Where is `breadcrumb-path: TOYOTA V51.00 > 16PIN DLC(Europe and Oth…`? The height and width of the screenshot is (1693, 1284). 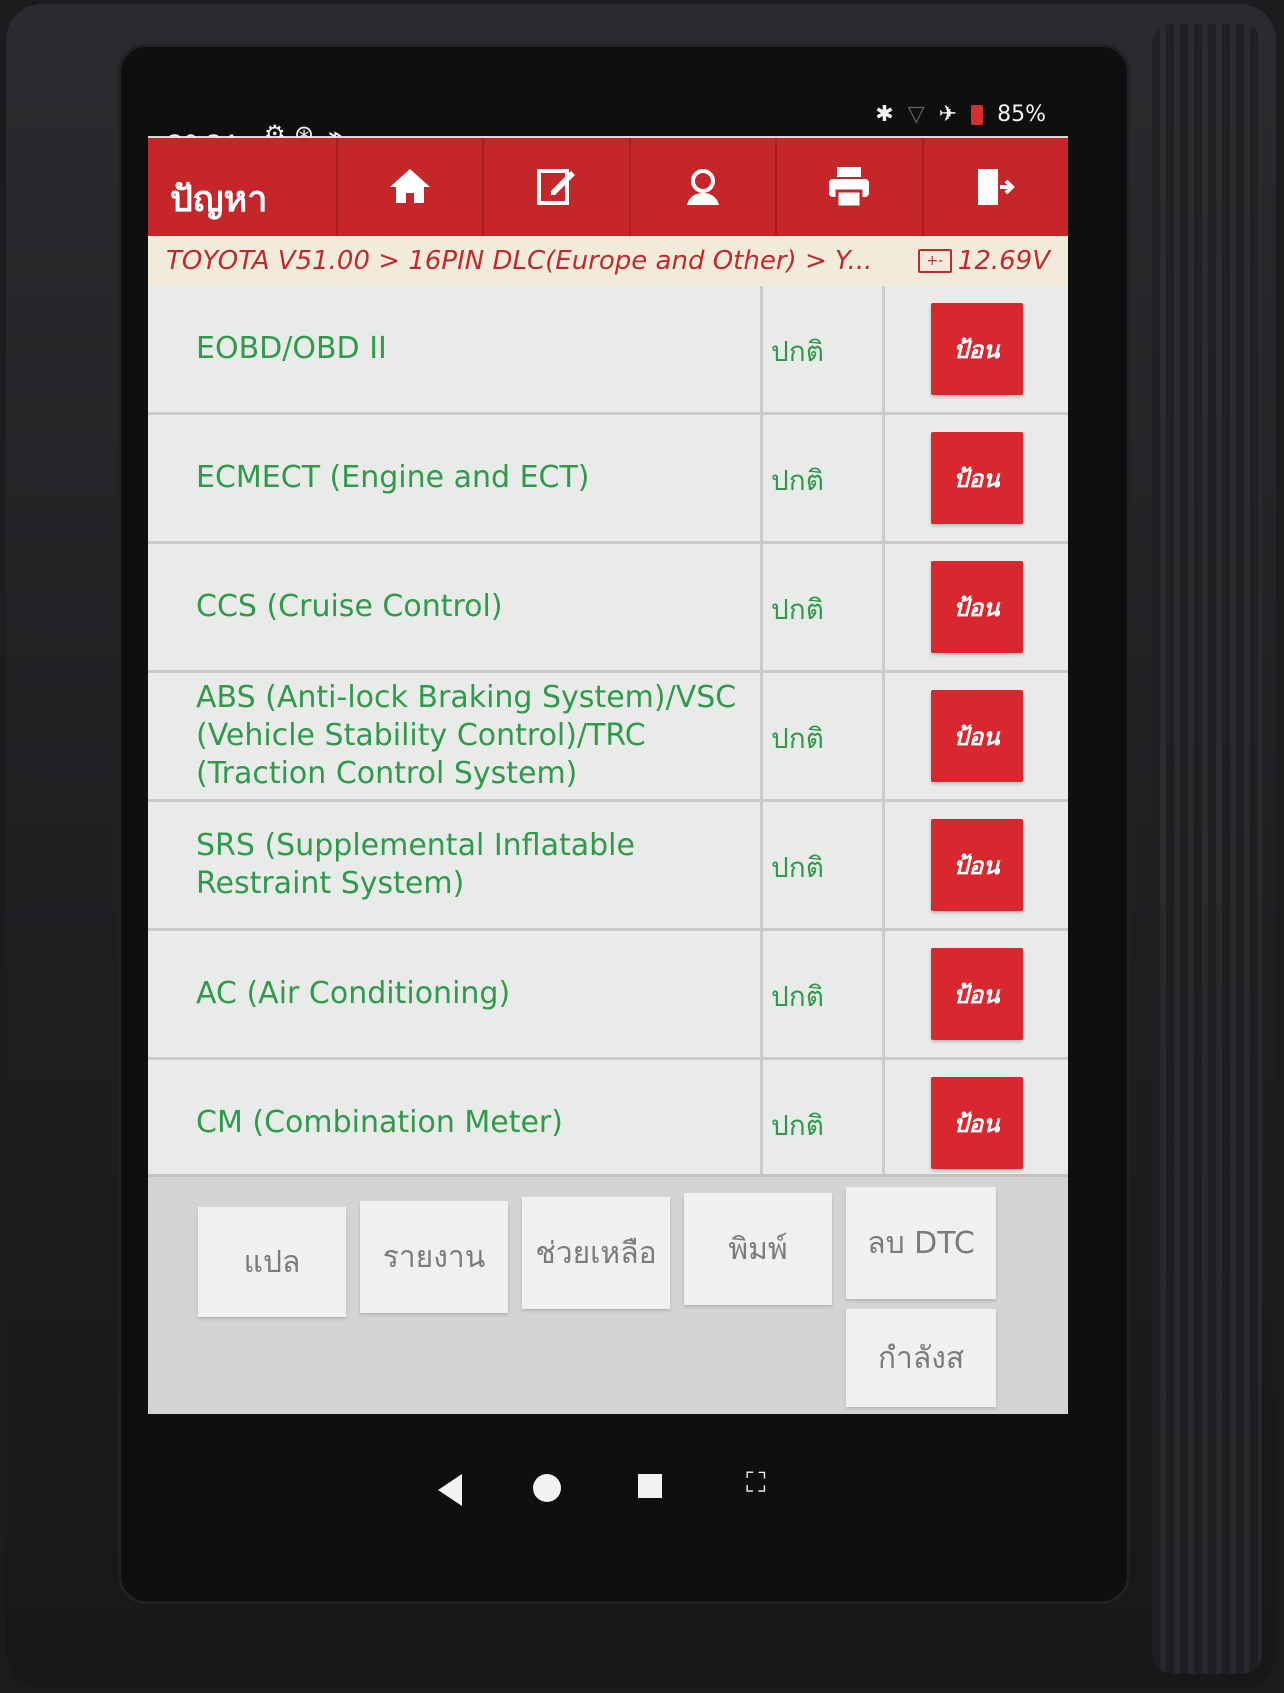 breadcrumb-path: TOYOTA V51.00 > 16PIN DLC(Europe and Oth… is located at coordinates (519, 261).